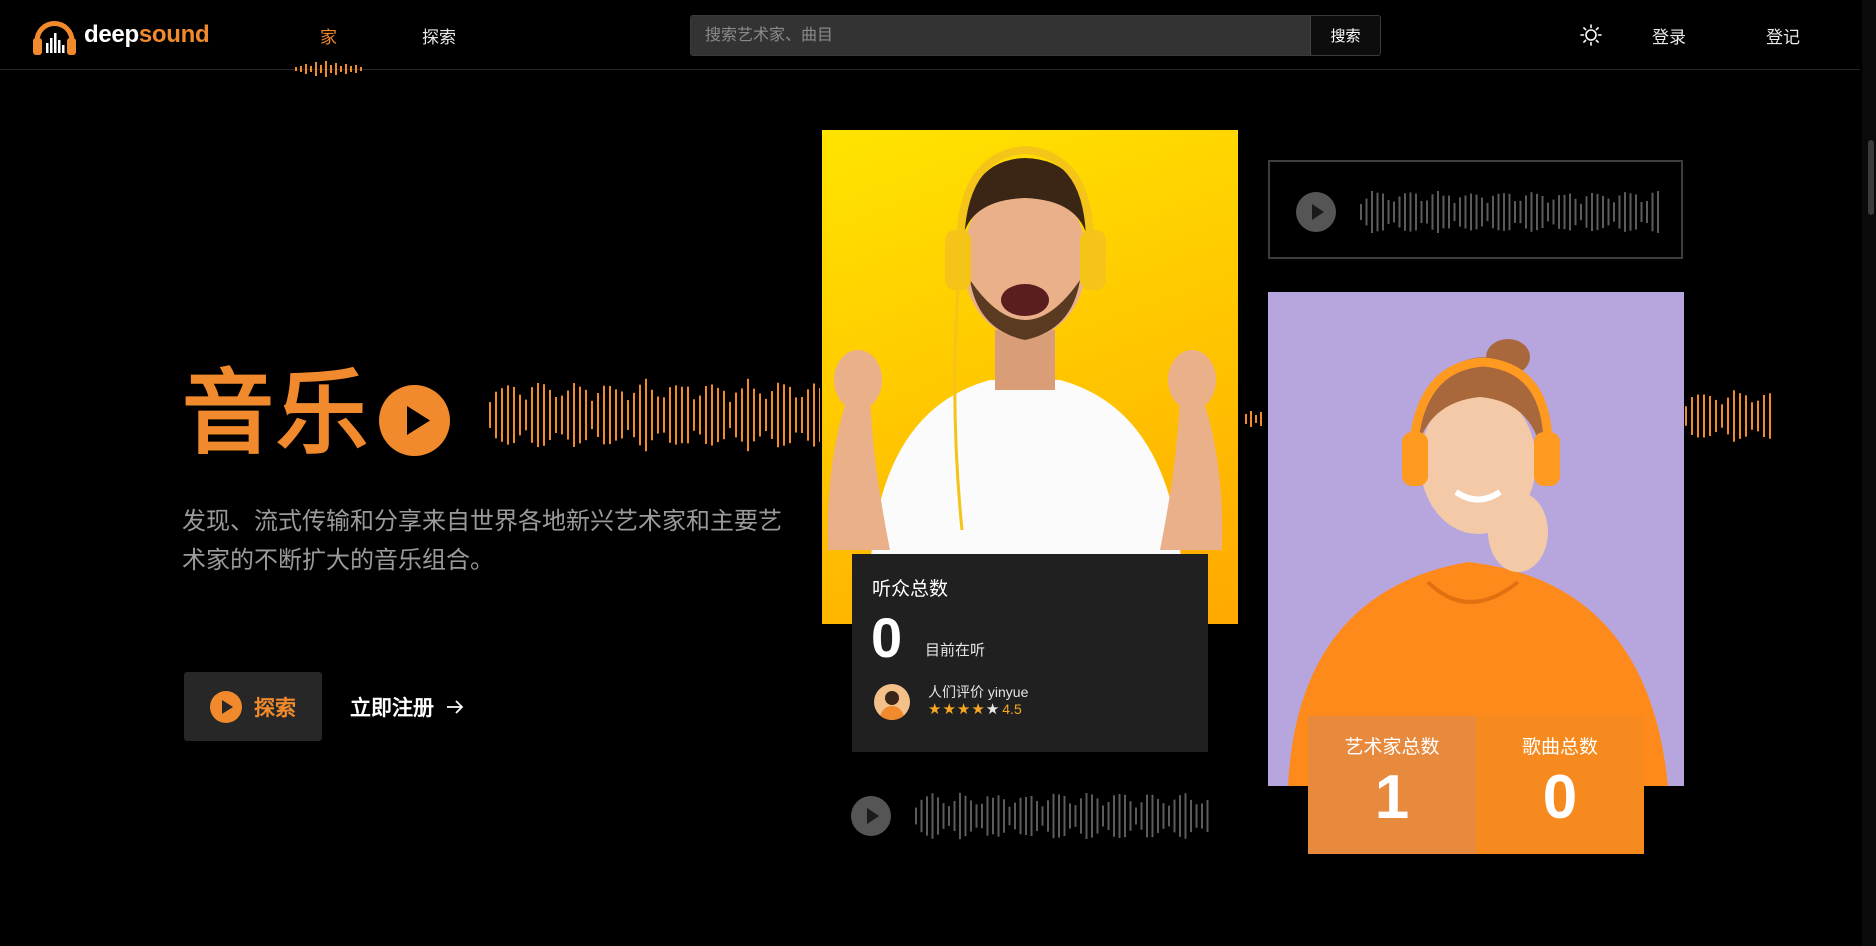  I want to click on sun-icon, so click(1591, 35).